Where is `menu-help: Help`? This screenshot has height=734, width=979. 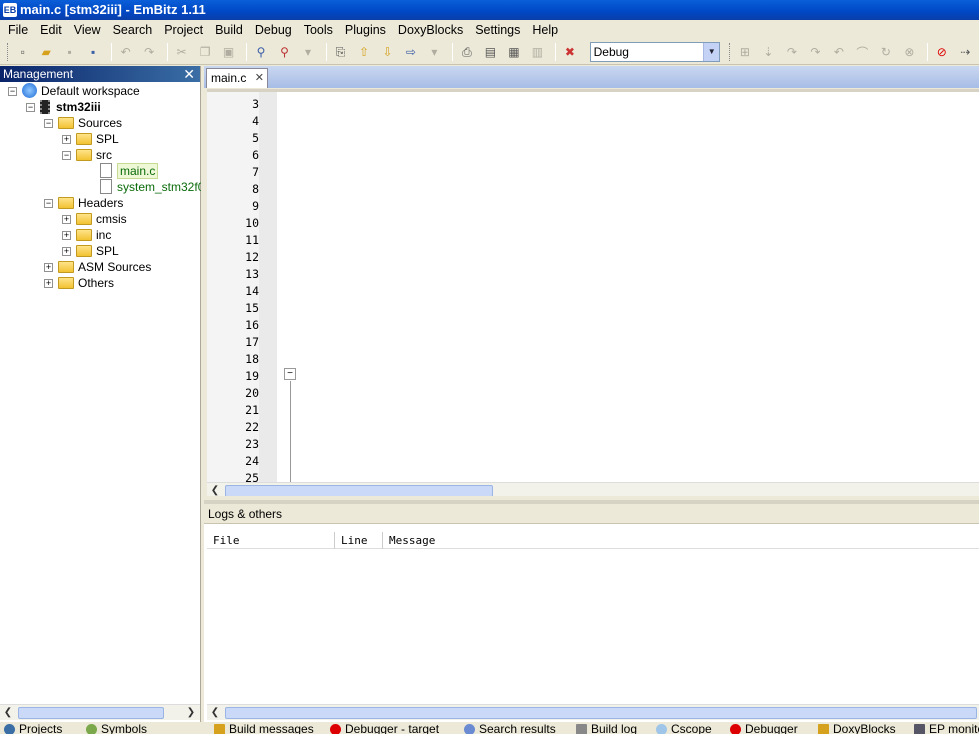 menu-help: Help is located at coordinates (545, 30).